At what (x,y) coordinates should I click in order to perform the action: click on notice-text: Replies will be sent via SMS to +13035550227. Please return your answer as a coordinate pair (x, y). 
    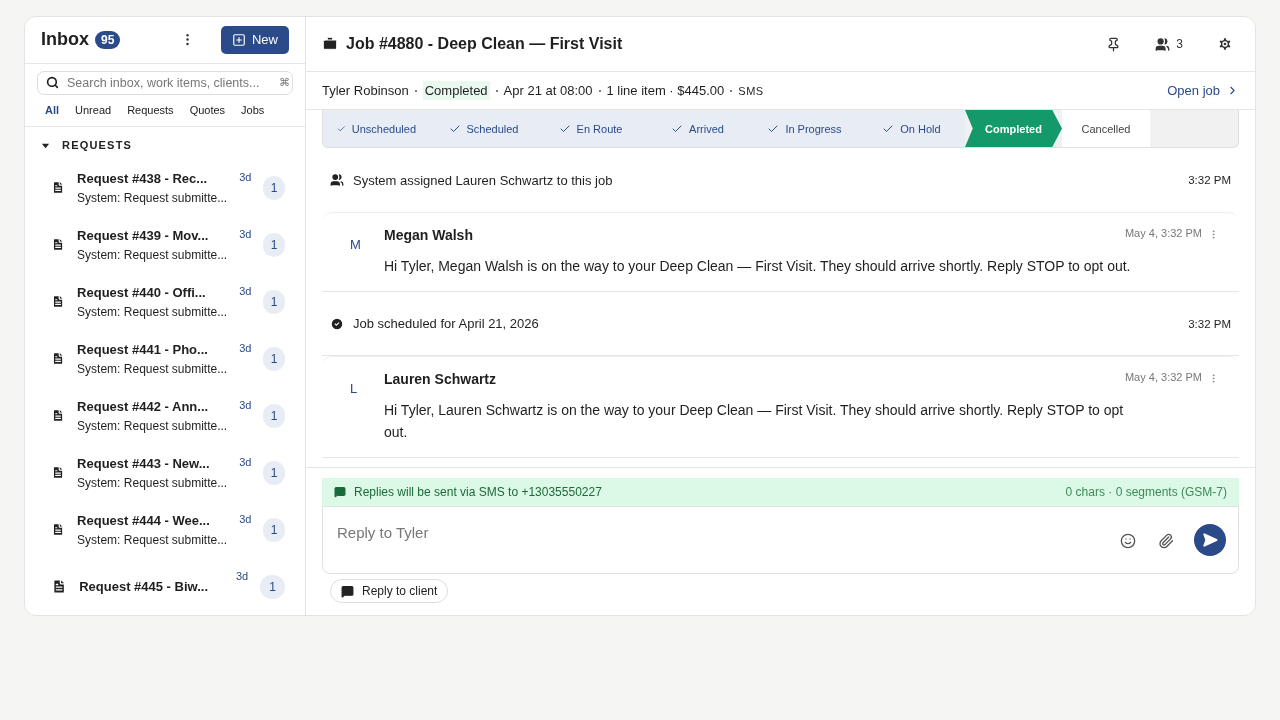
    Looking at the image, I should click on (478, 492).